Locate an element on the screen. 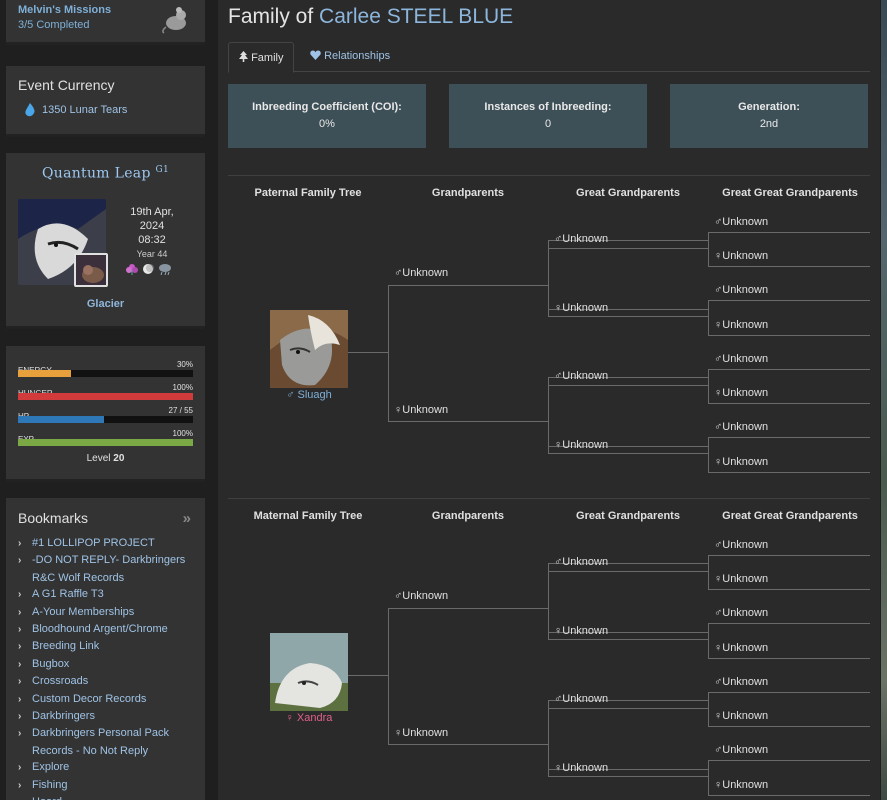  bookmark-link: ›Hoard is located at coordinates (105, 797).